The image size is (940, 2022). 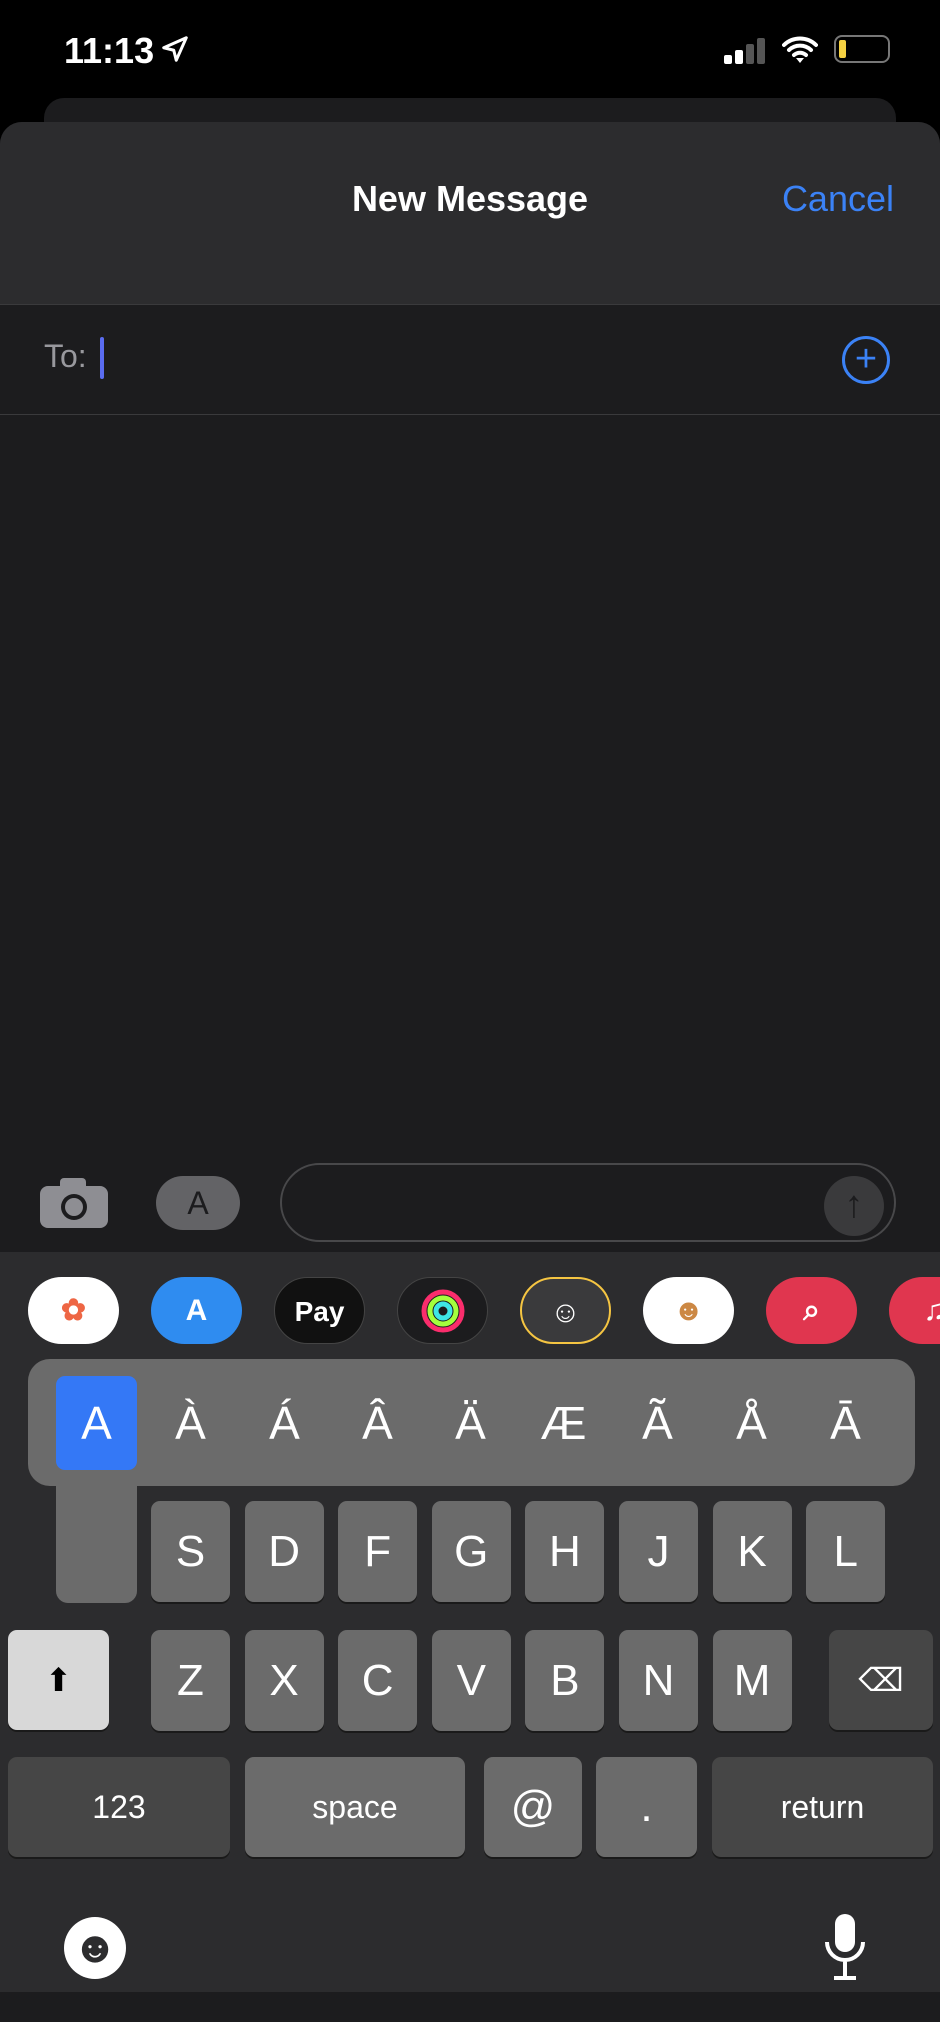 What do you see at coordinates (658, 1680) in the screenshot?
I see `key-n: N` at bounding box center [658, 1680].